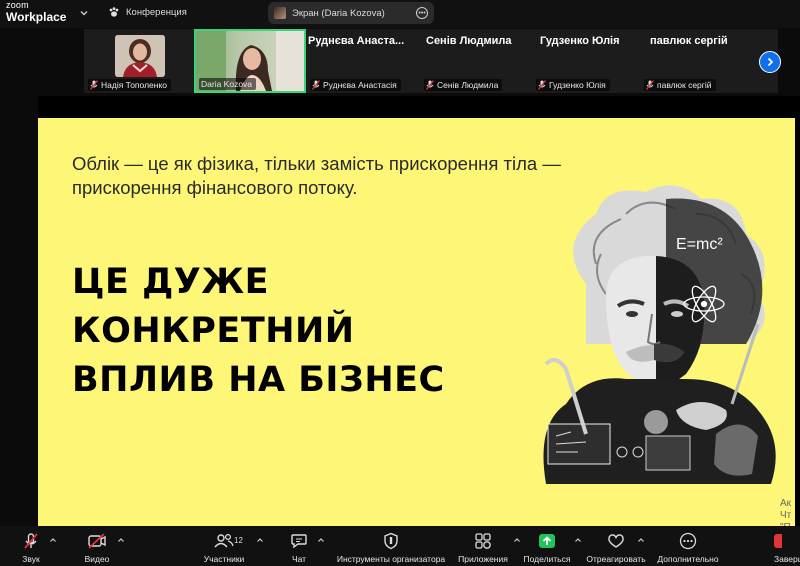 This screenshot has height=566, width=800. I want to click on participant-display-name: павлюк сергій, so click(689, 41).